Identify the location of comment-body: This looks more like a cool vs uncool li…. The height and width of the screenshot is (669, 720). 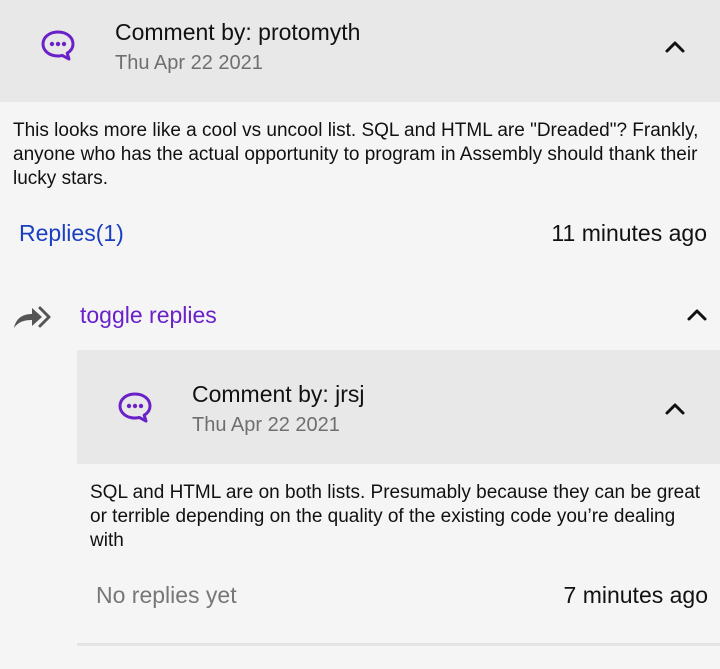
(356, 154).